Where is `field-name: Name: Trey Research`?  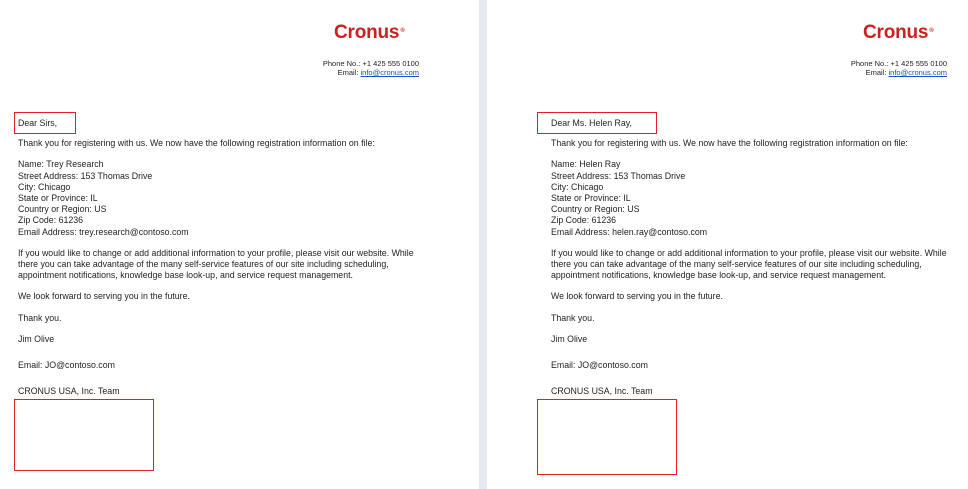
field-name: Name: Trey Research is located at coordinates (61, 164).